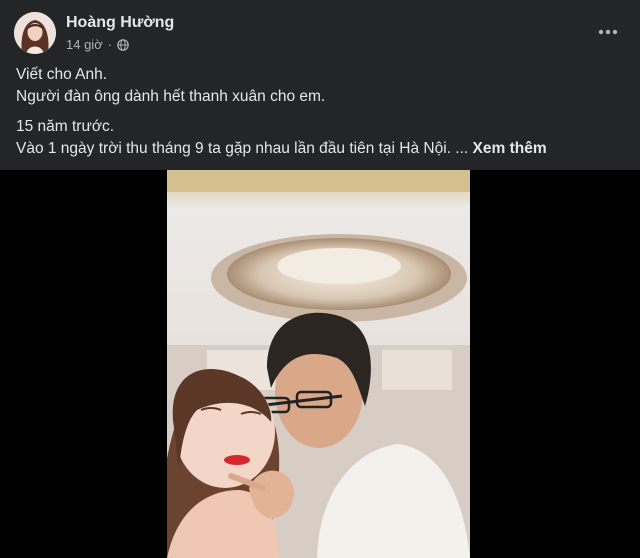 This screenshot has height=558, width=640. I want to click on post-meta: 14 giờ ·, so click(97, 44).